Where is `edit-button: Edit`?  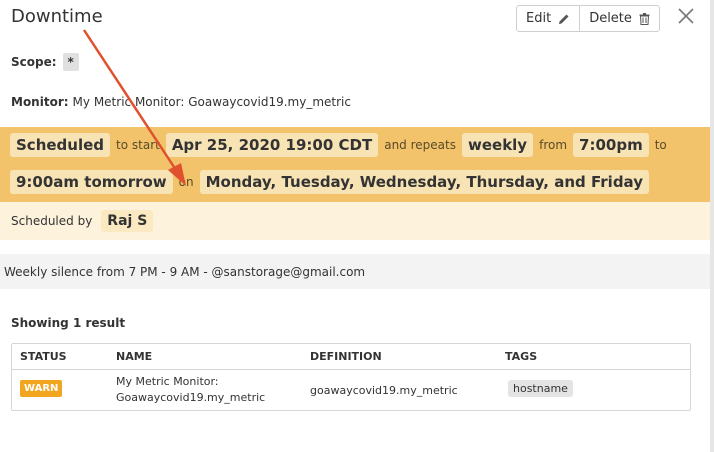
edit-button: Edit is located at coordinates (548, 18).